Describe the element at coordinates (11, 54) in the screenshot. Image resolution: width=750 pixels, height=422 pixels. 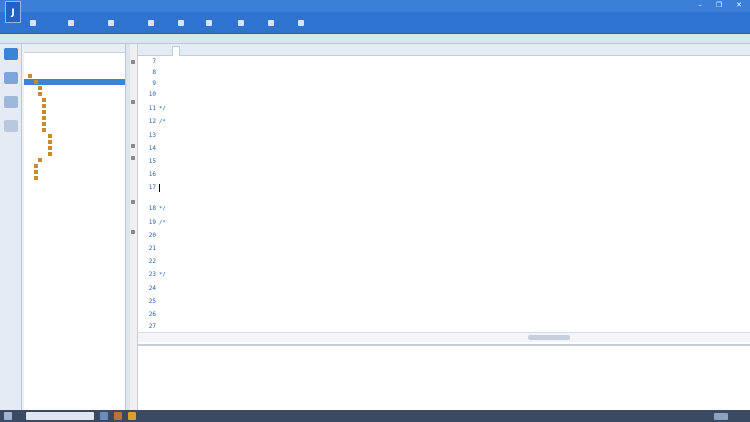
I see `project-view-icon` at that location.